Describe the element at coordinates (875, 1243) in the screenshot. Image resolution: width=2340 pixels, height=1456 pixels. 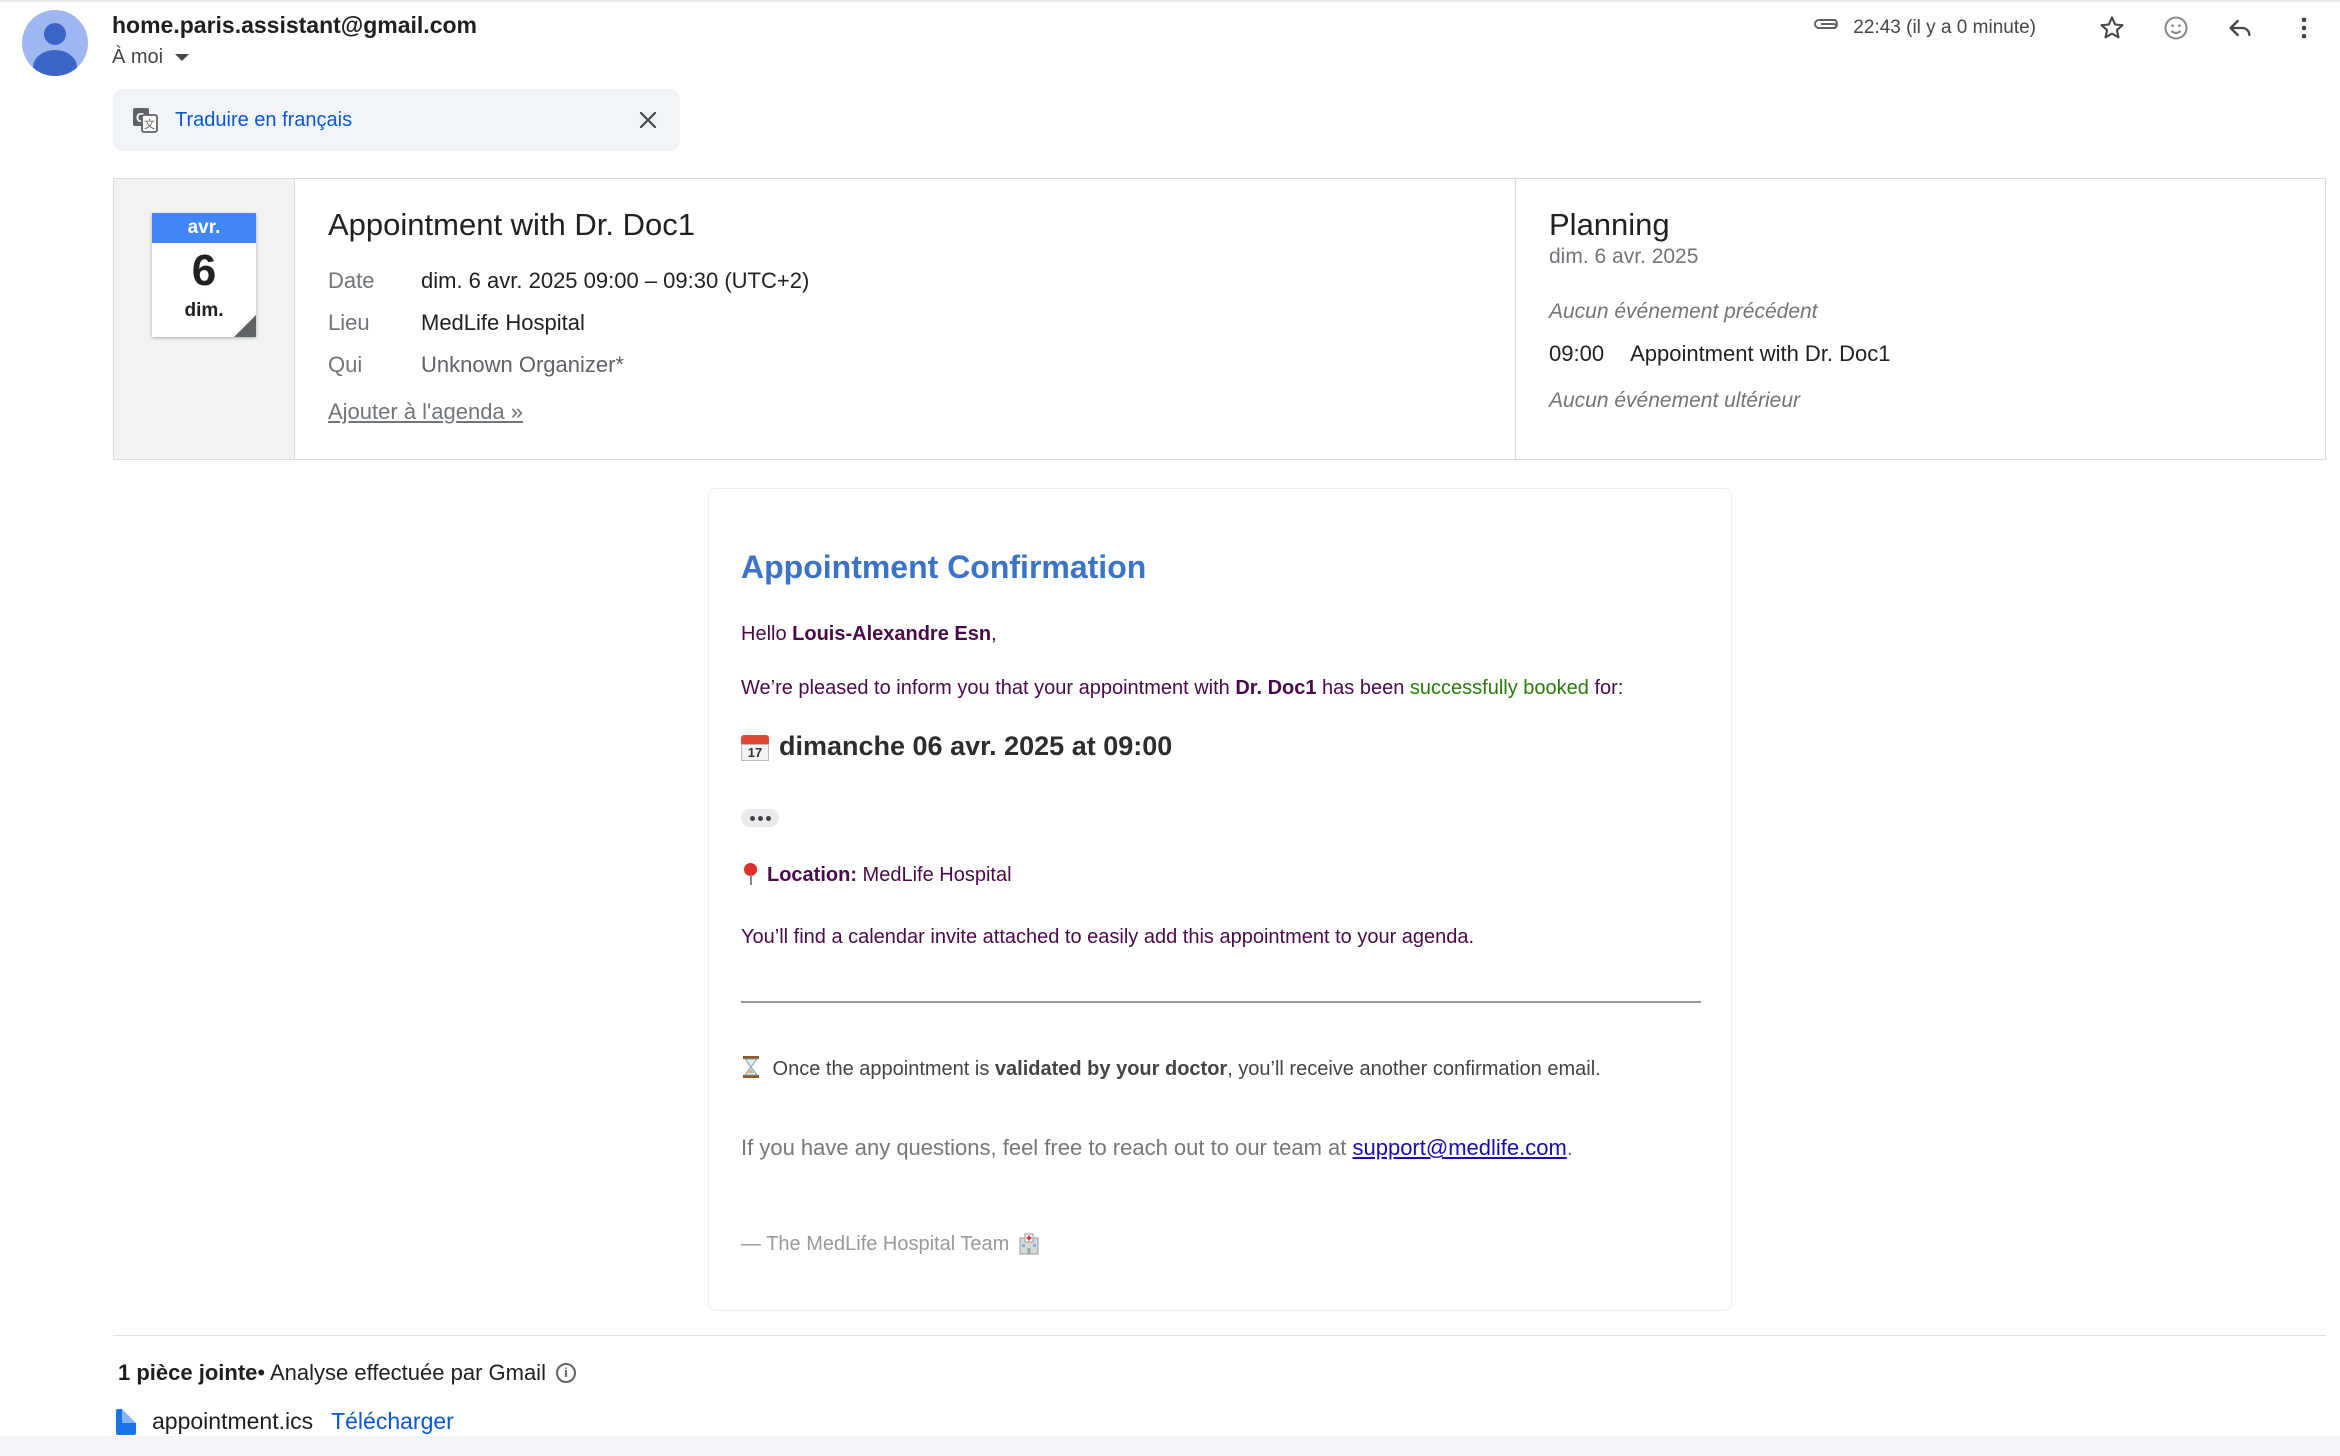
I see `signature-text: — The MedLife Hospital Team` at that location.